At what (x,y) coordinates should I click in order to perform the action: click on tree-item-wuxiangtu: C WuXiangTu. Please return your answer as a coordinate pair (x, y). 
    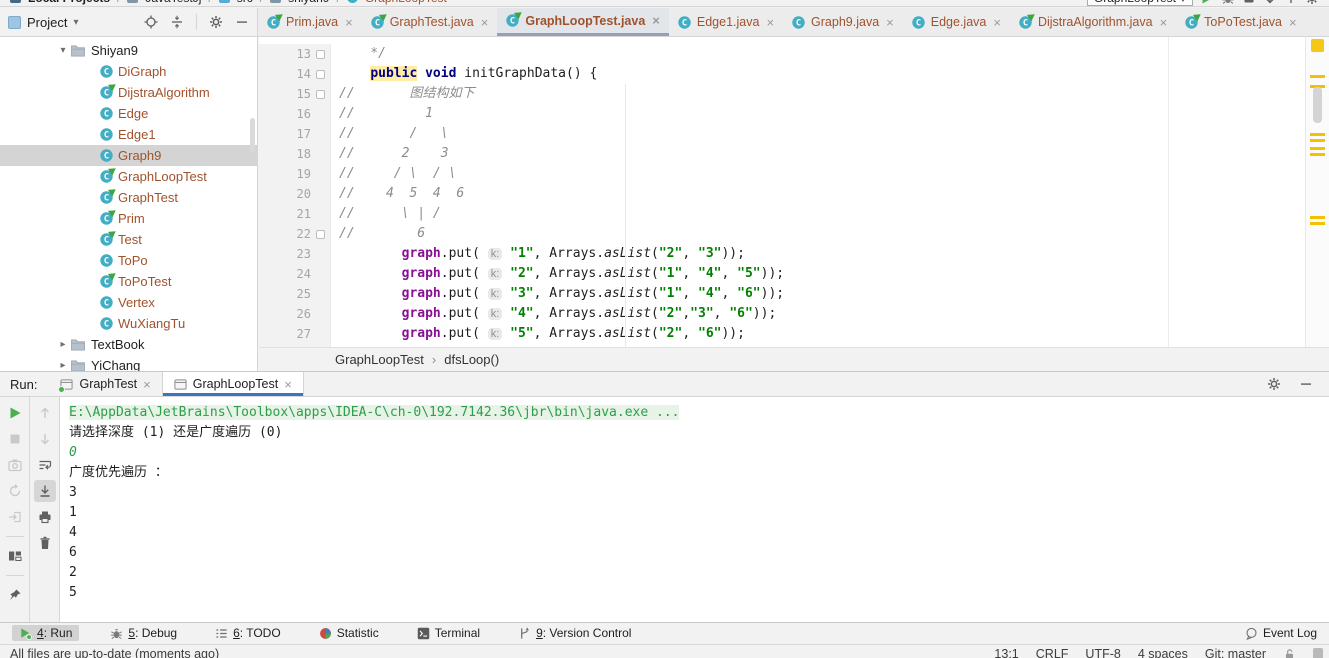
    Looking at the image, I should click on (128, 323).